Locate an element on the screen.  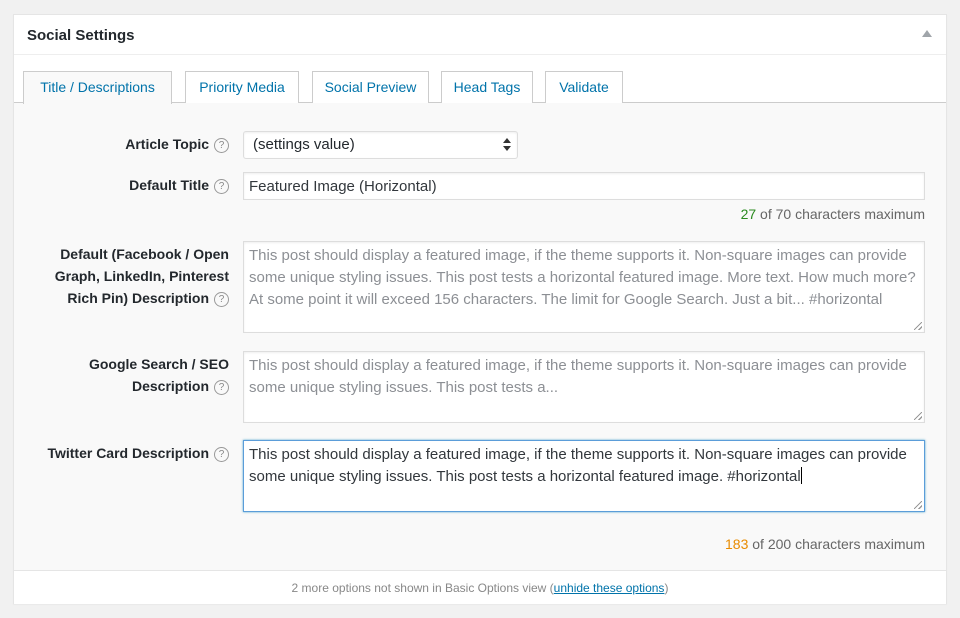
seo-description-label: Google Search / SEO Description? is located at coordinates (119, 375).